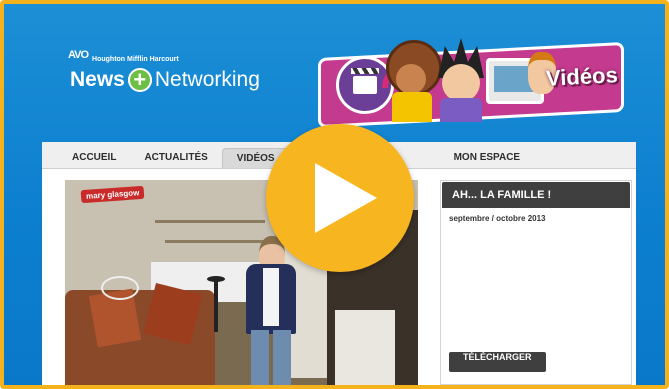 The image size is (669, 389). Describe the element at coordinates (94, 158) in the screenshot. I see `tab-accueil: ACCUEIL` at that location.